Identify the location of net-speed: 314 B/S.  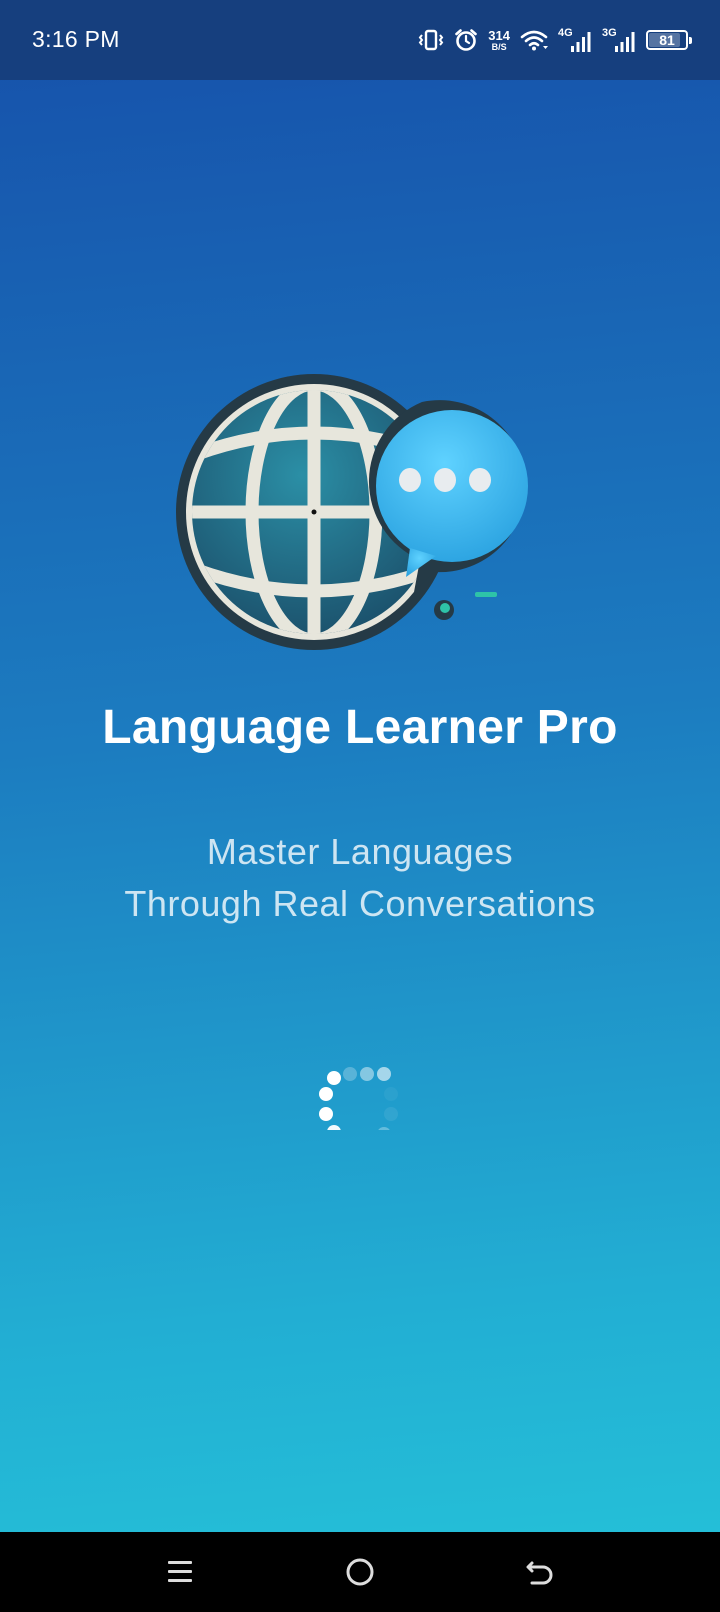
(499, 40).